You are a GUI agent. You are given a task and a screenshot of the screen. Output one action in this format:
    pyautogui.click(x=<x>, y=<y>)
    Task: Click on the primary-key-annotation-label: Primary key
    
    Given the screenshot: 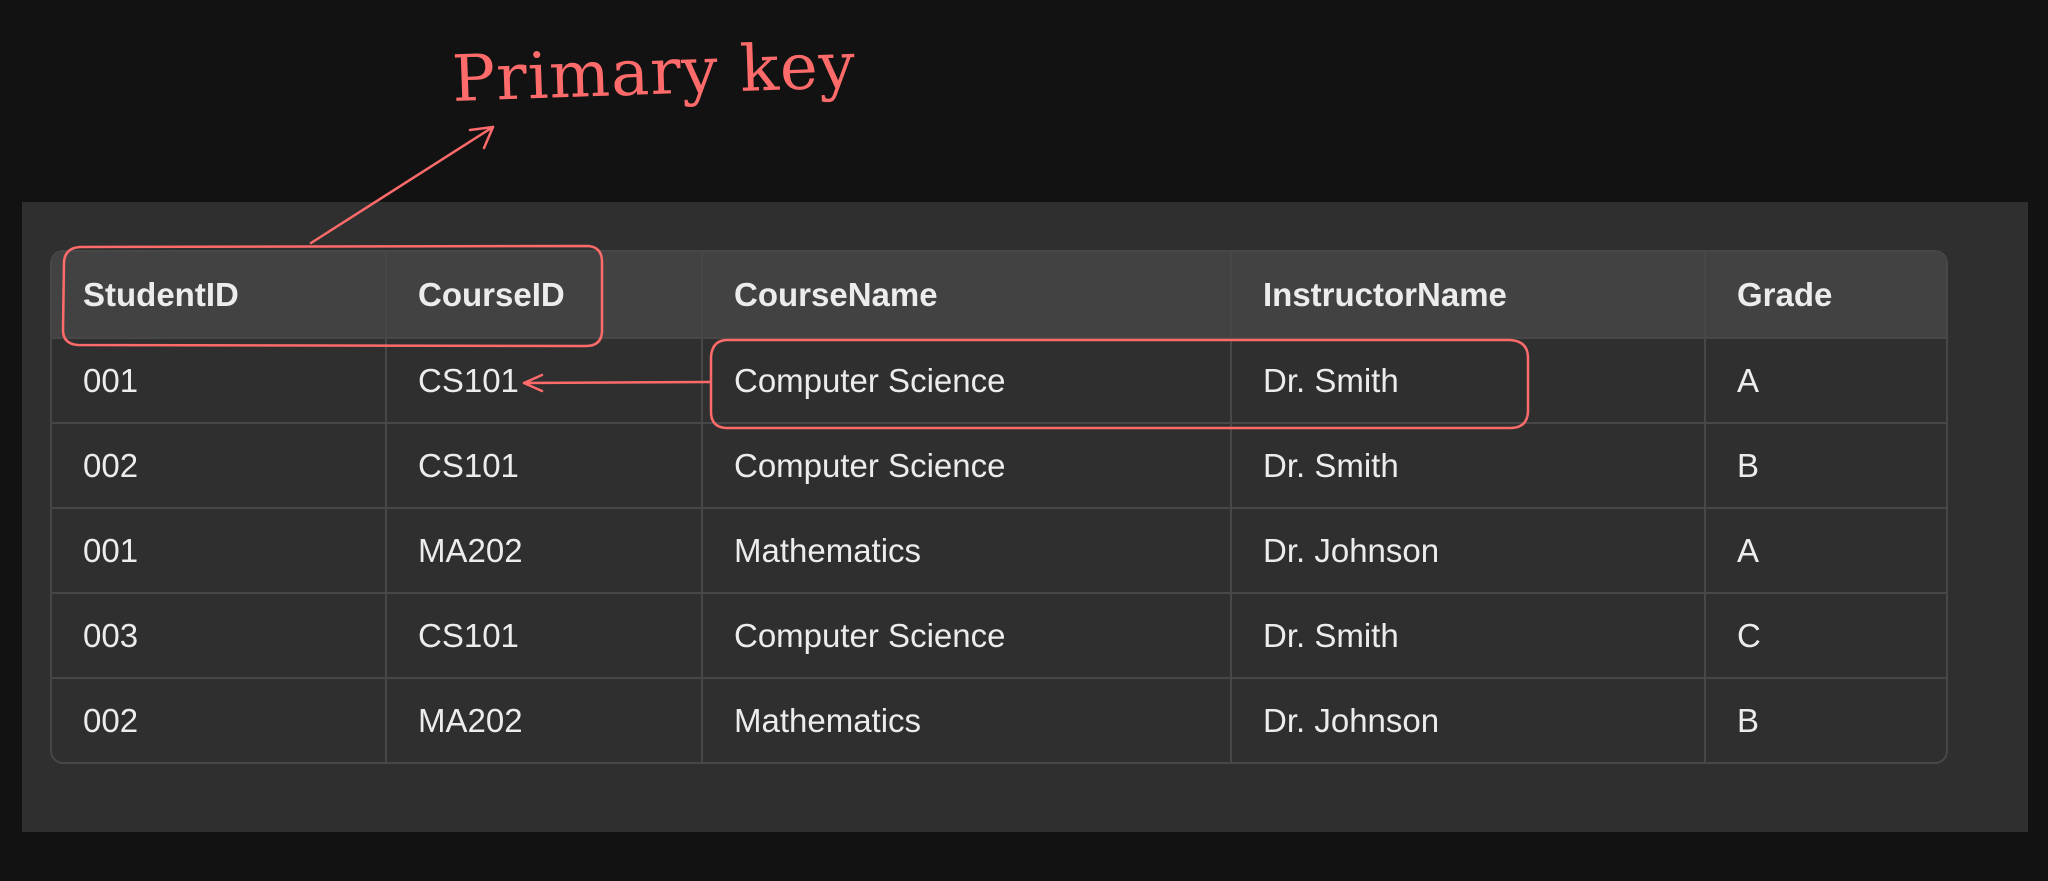 What is the action you would take?
    pyautogui.click(x=654, y=73)
    